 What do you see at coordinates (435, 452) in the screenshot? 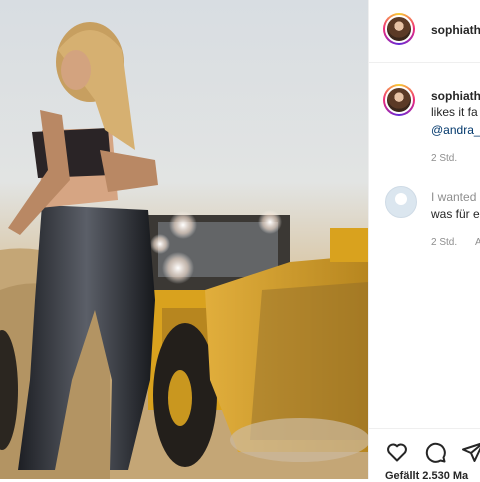
I see `comment-bubble-icon` at bounding box center [435, 452].